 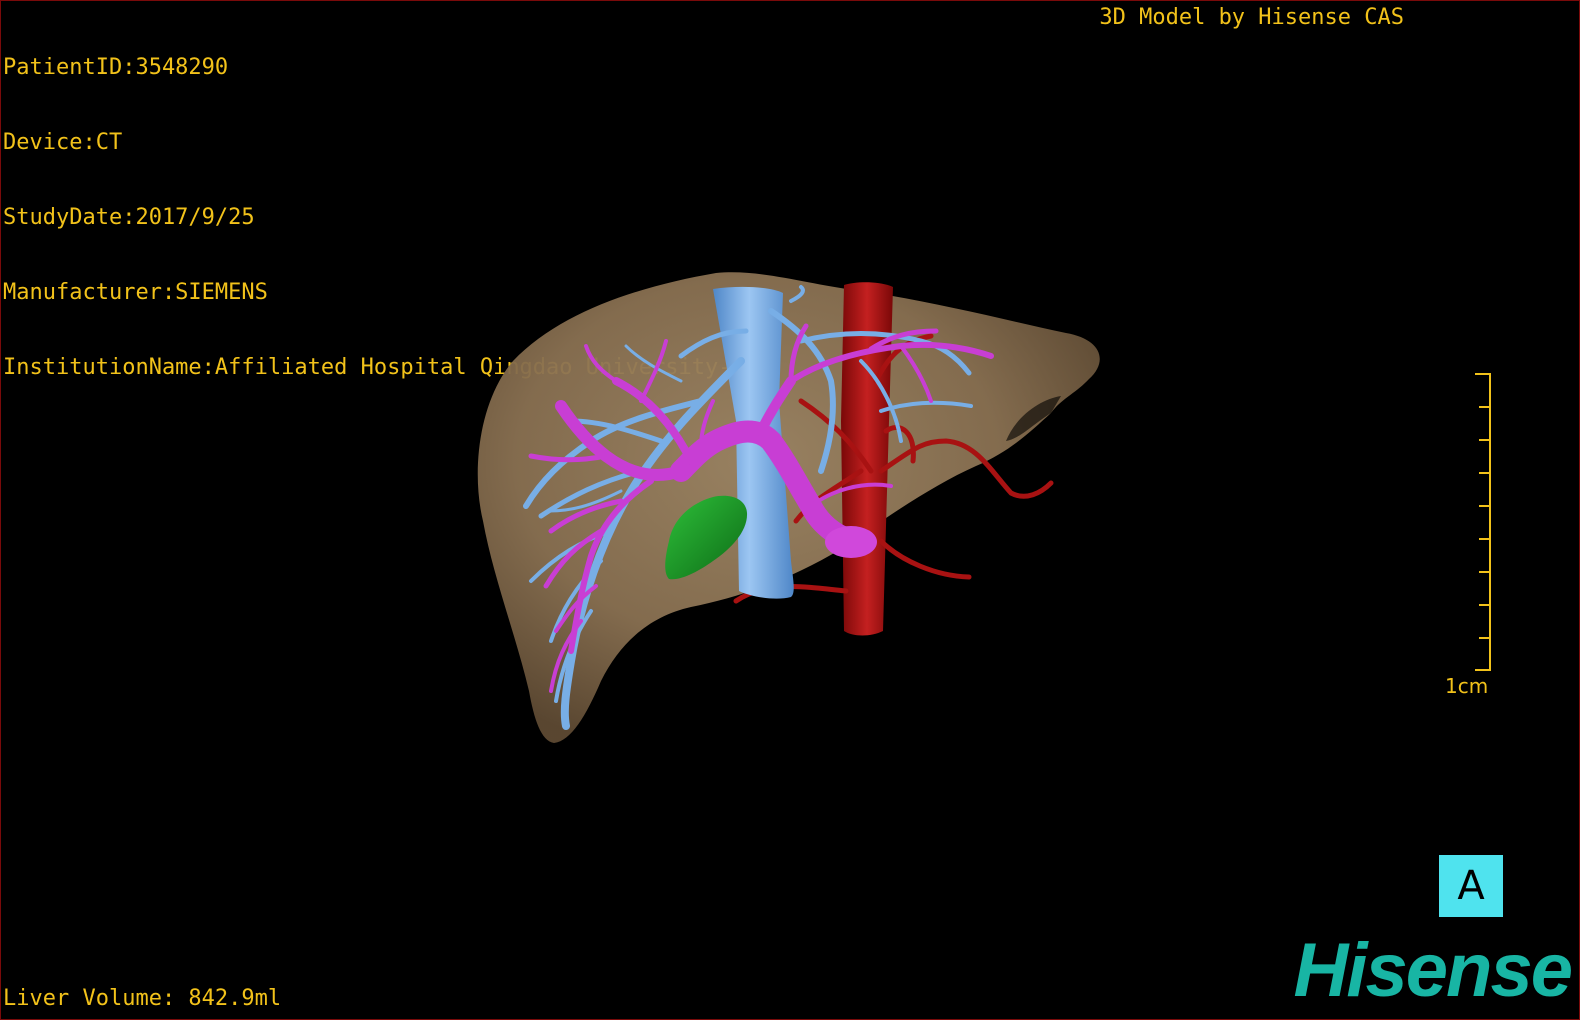 What do you see at coordinates (1467, 686) in the screenshot?
I see `scale-label: 1cm` at bounding box center [1467, 686].